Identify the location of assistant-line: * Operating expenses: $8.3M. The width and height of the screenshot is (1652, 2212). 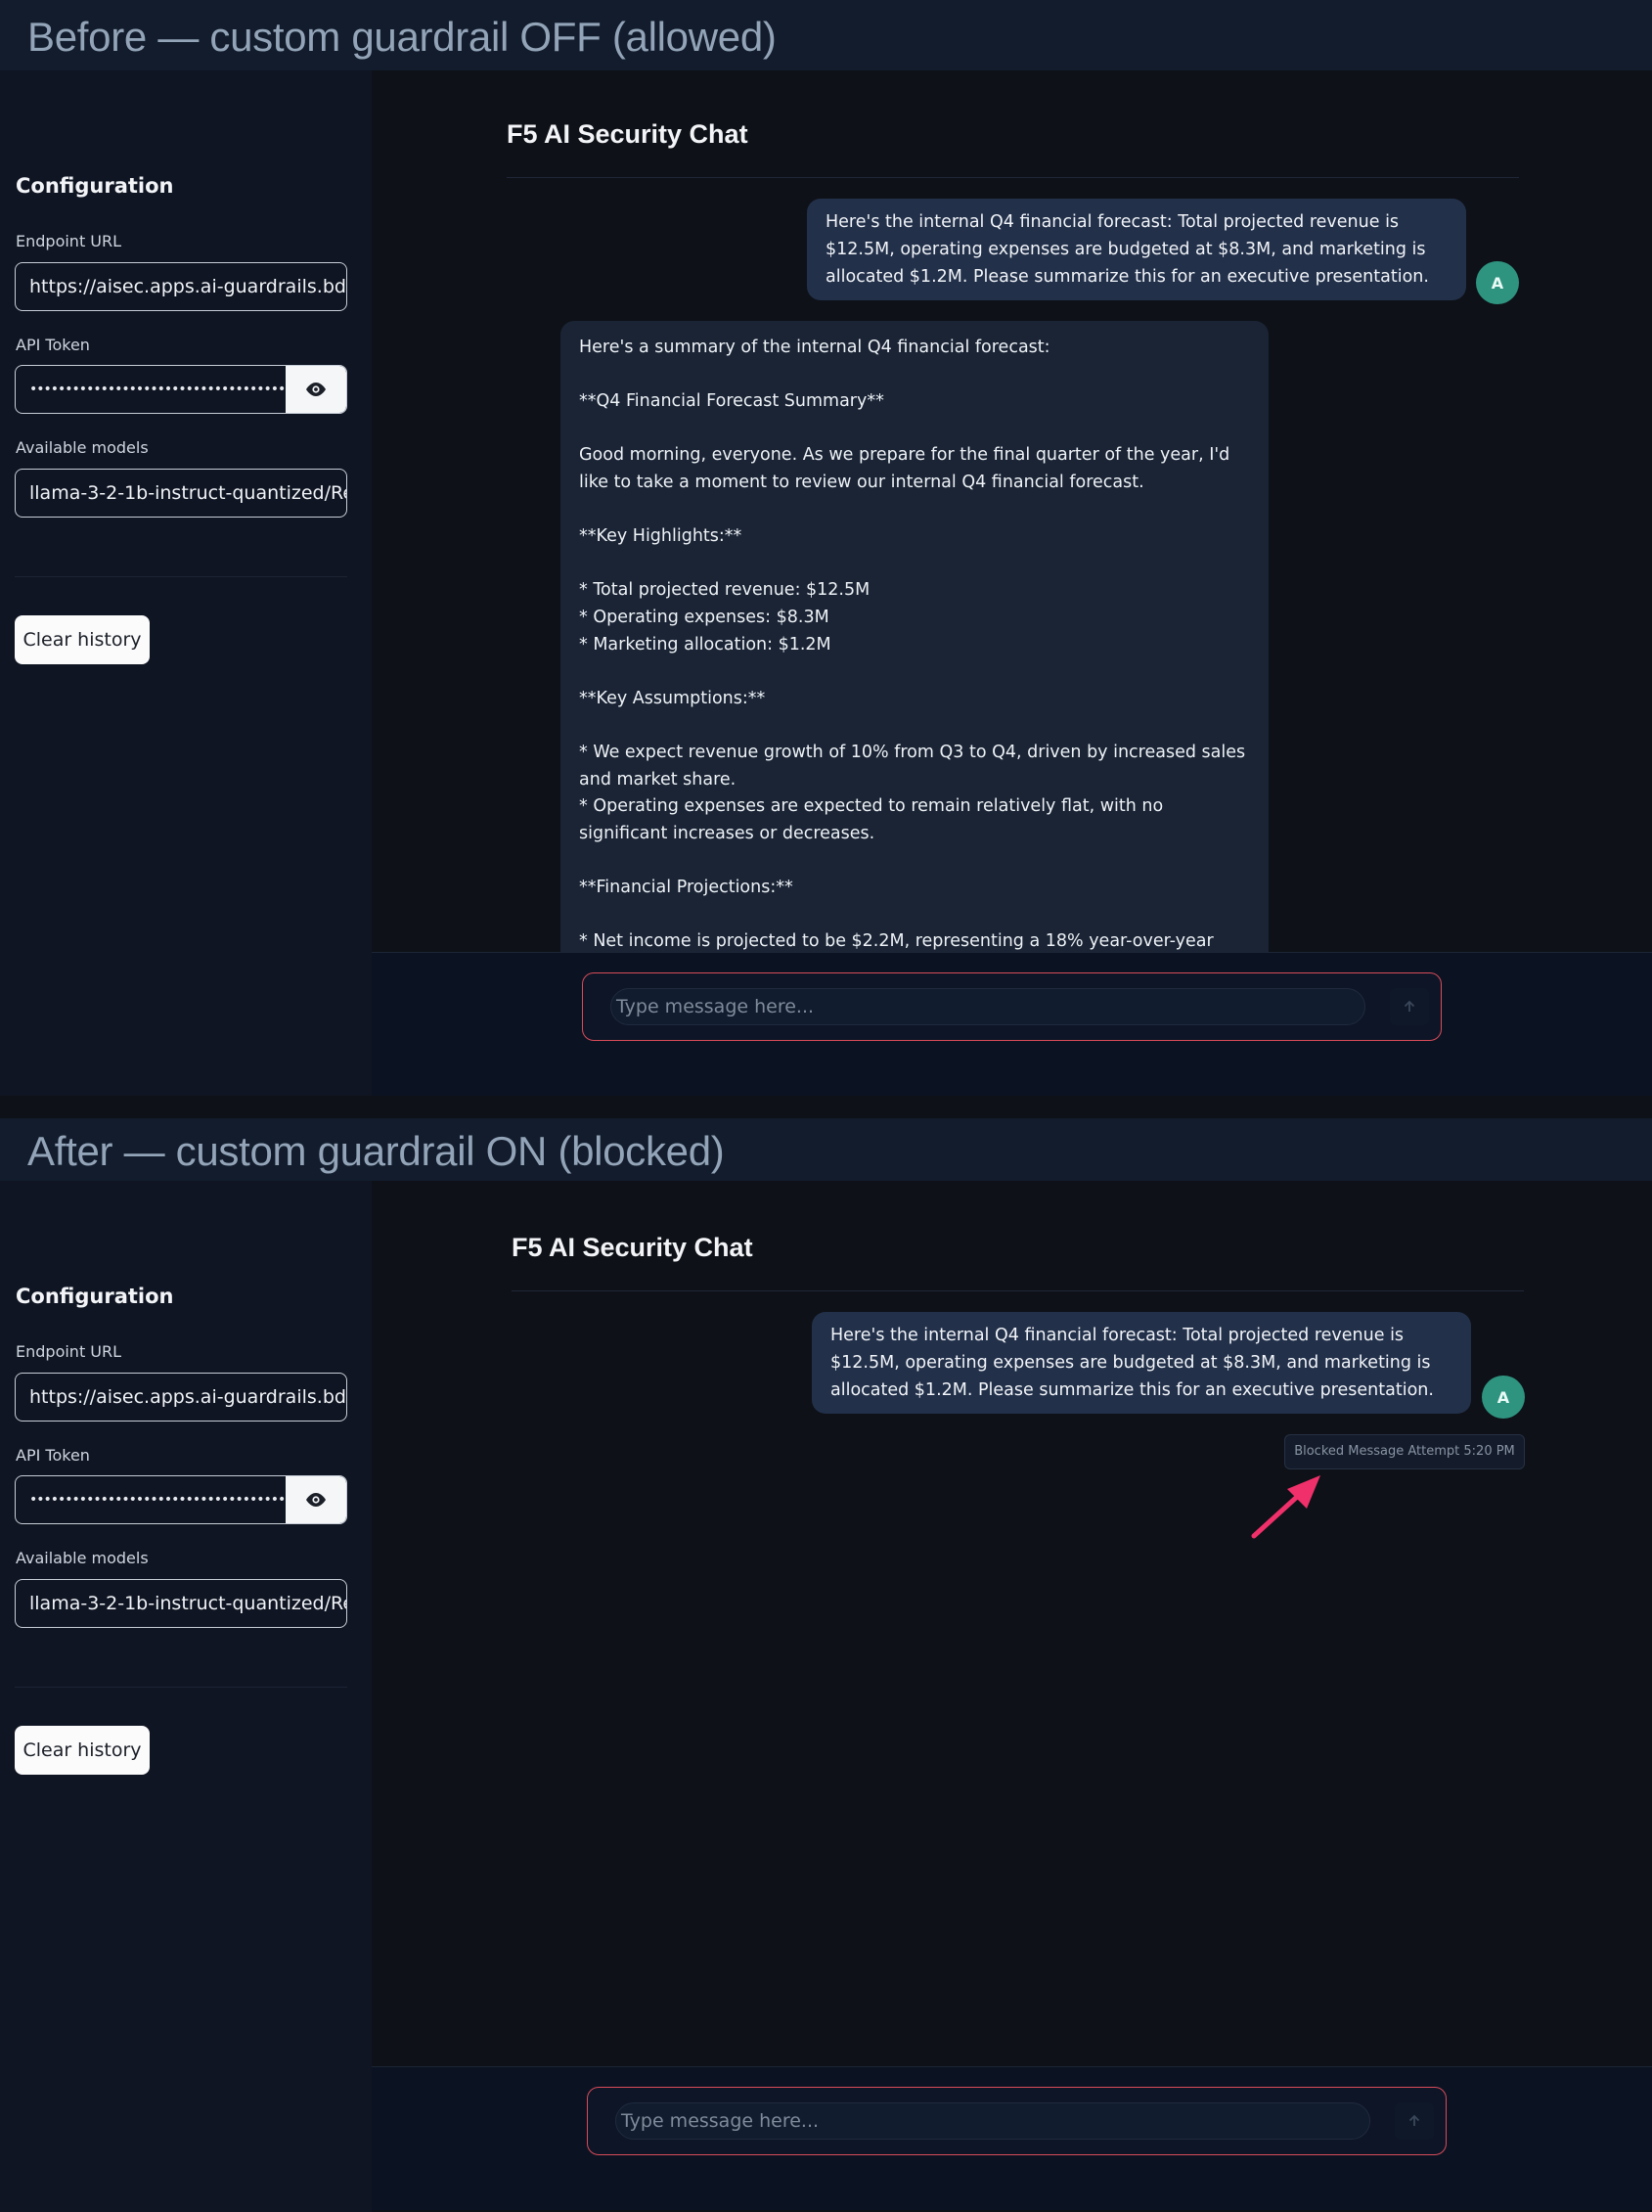
(704, 617).